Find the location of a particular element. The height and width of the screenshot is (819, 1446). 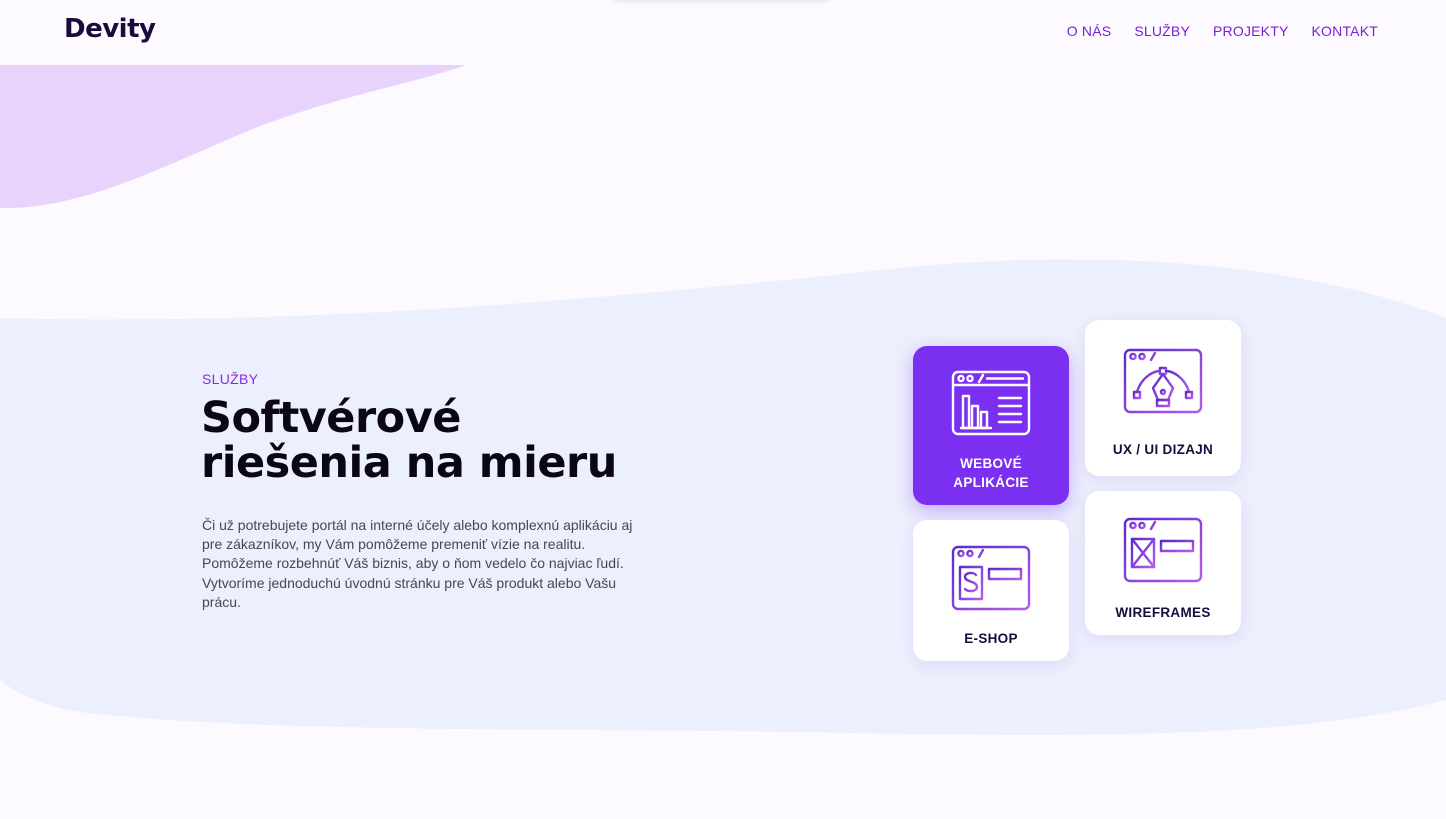

card-label: E-SHOP is located at coordinates (991, 638).